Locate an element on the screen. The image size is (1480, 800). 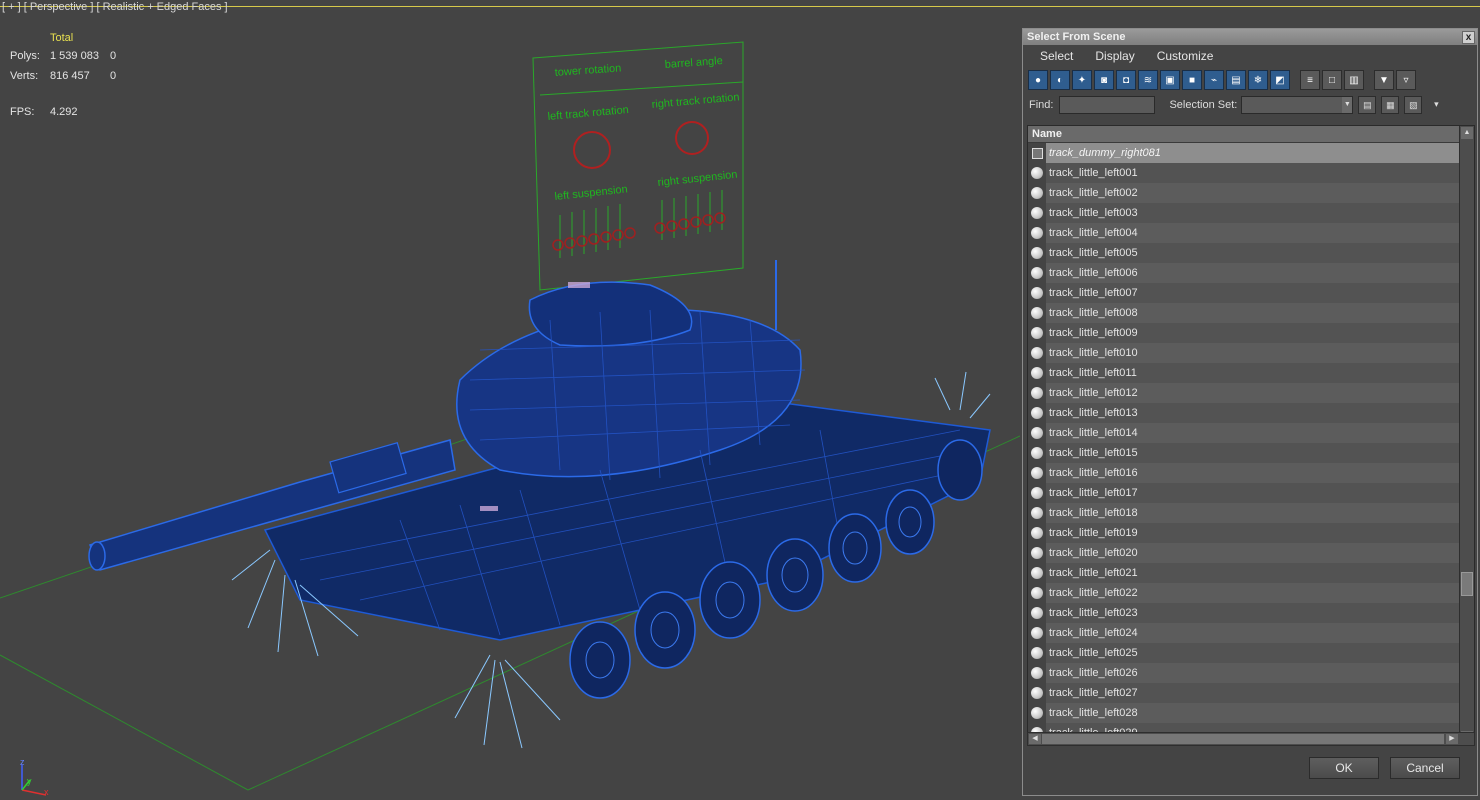
find-input is located at coordinates (1107, 105).